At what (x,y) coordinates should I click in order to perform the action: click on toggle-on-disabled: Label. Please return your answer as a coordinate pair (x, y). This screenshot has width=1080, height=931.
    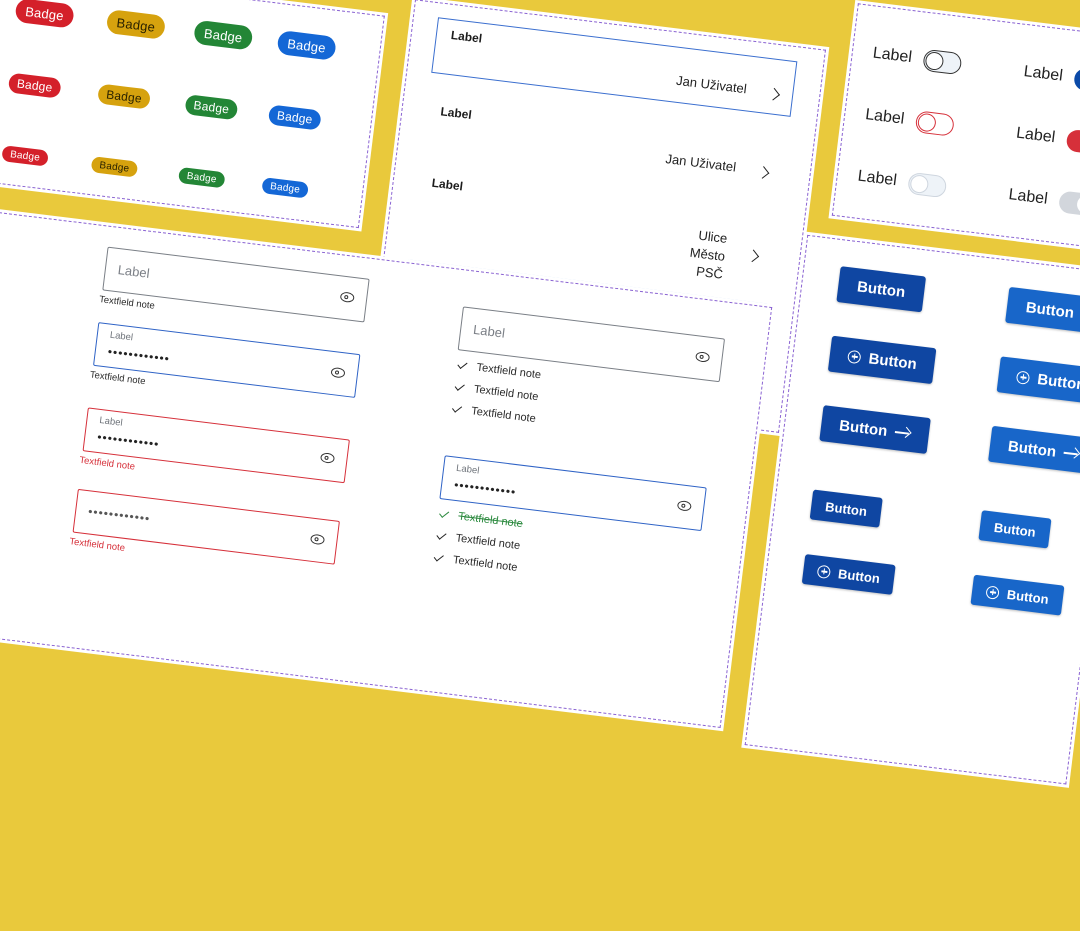
    Looking at the image, I should click on (1043, 200).